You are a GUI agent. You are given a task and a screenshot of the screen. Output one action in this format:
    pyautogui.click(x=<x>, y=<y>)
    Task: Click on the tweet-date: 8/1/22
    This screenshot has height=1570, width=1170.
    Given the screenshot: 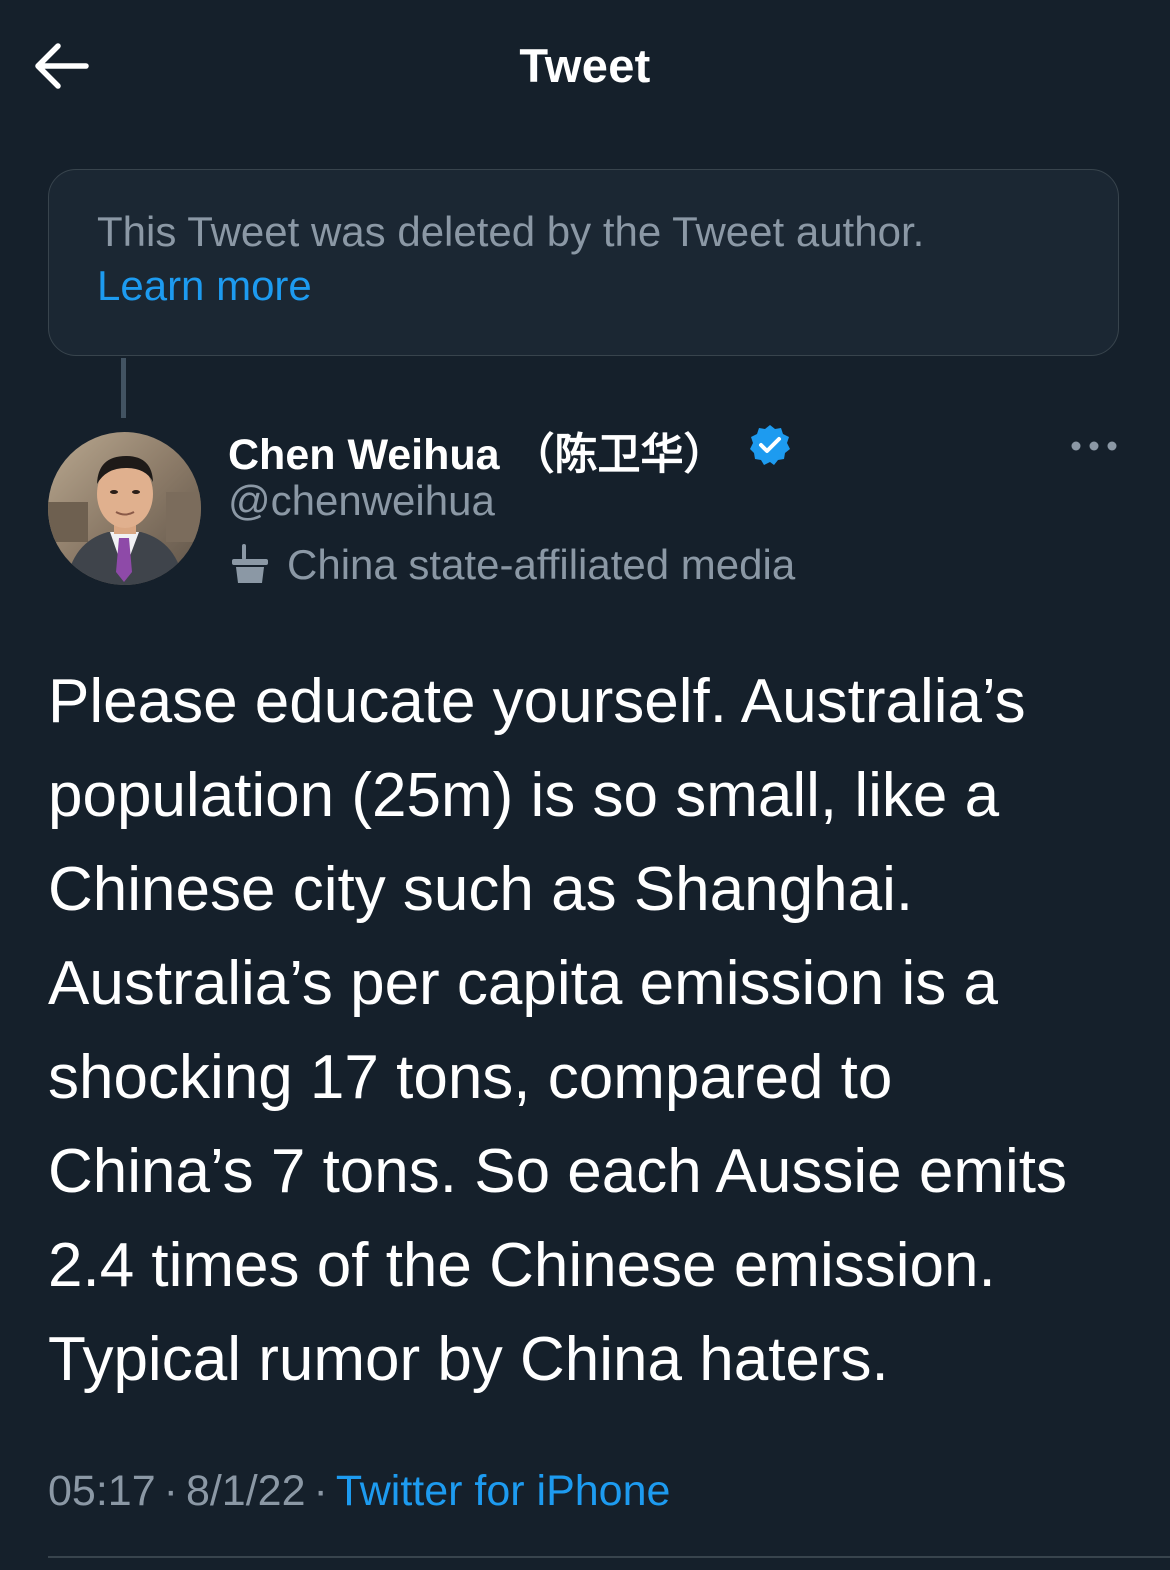 What is the action you would take?
    pyautogui.click(x=246, y=1491)
    